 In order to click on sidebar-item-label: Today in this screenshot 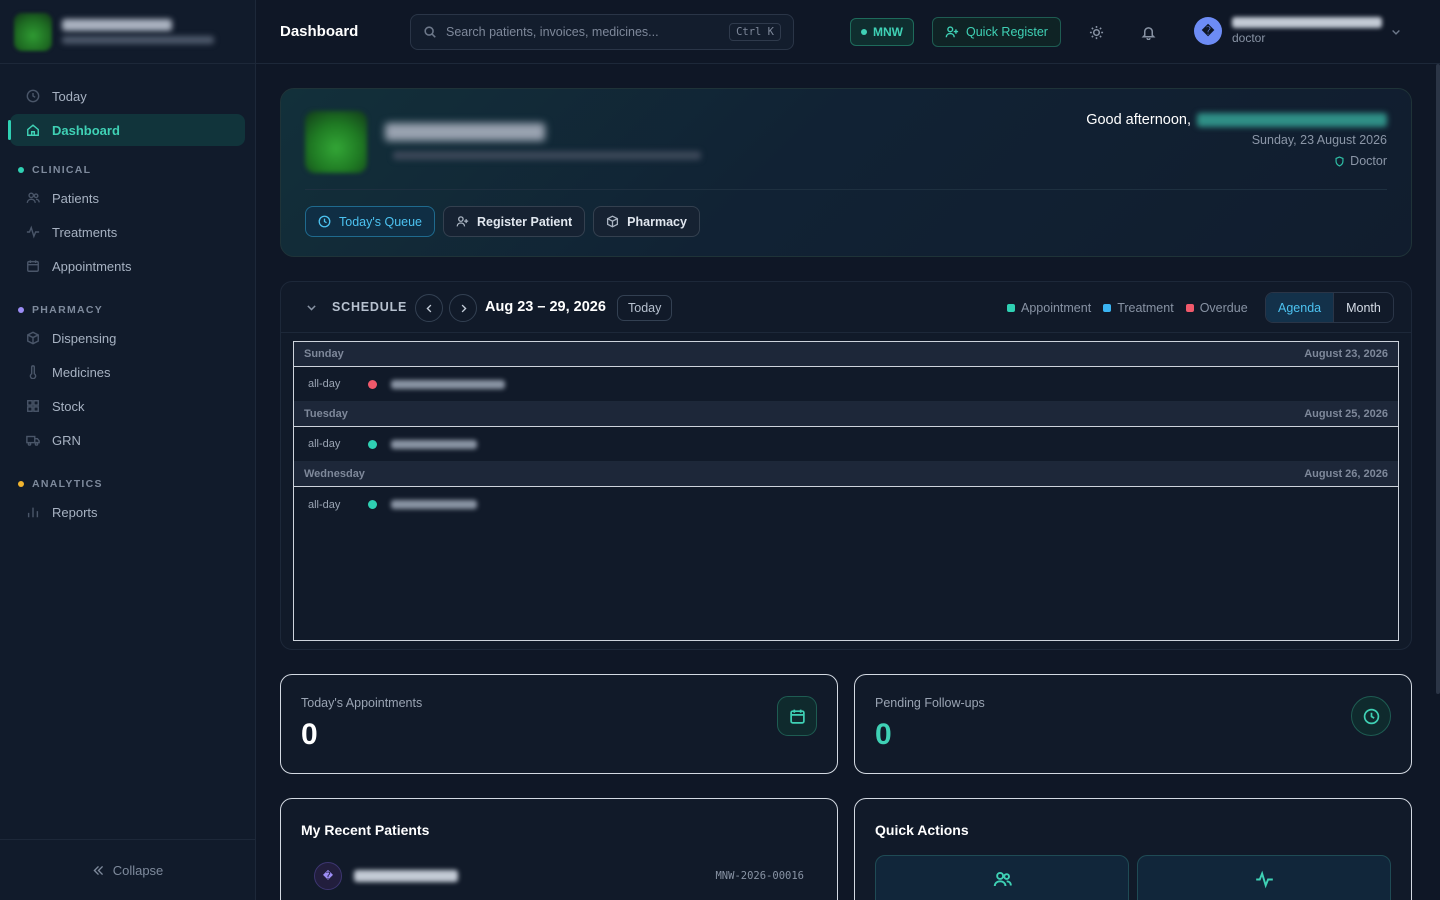, I will do `click(69, 96)`.